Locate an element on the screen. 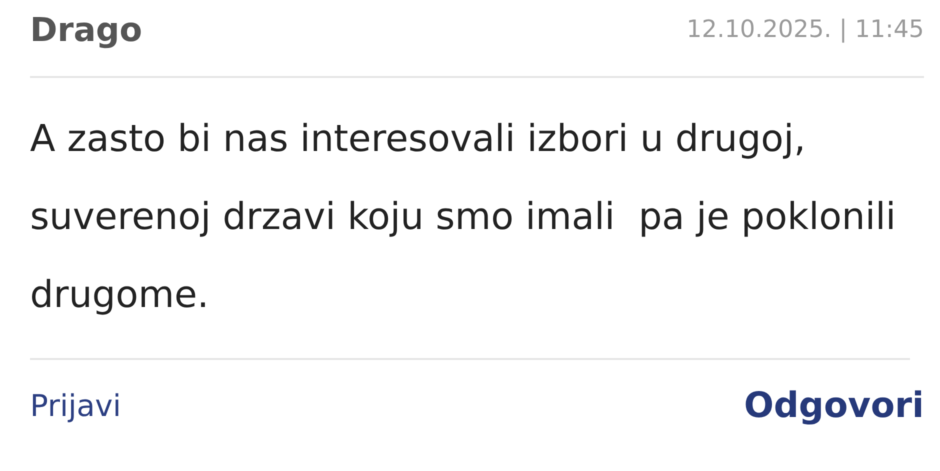 This screenshot has width=940, height=471. report-link: Prijavi is located at coordinates (76, 406).